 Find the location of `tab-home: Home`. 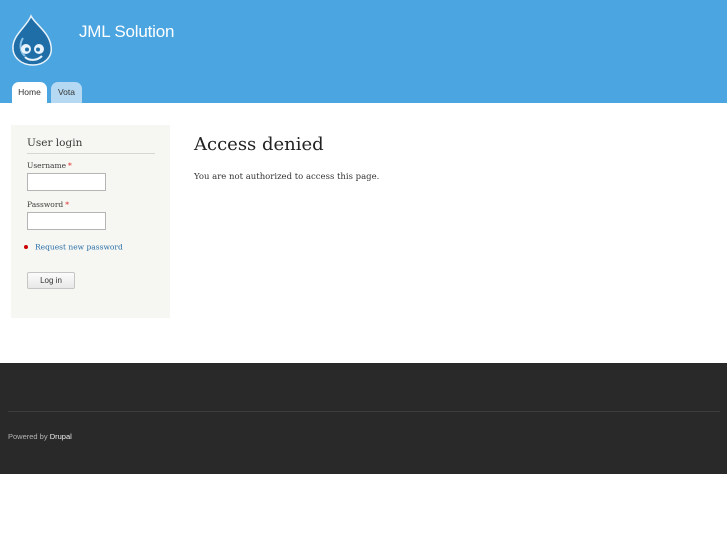

tab-home: Home is located at coordinates (29, 92).